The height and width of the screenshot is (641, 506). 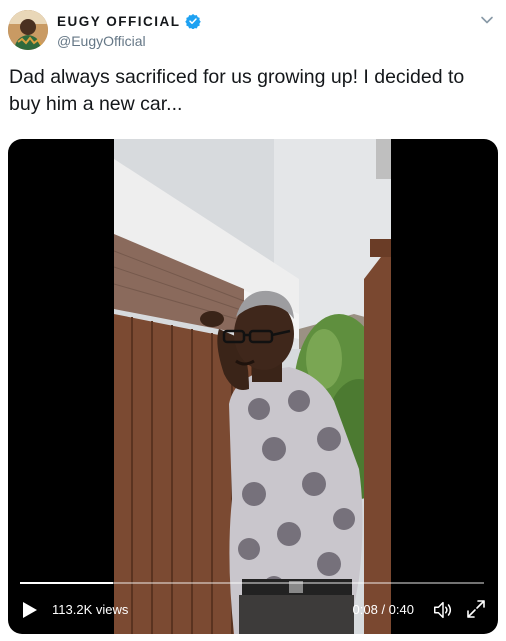 I want to click on play-icon, so click(x=30, y=610).